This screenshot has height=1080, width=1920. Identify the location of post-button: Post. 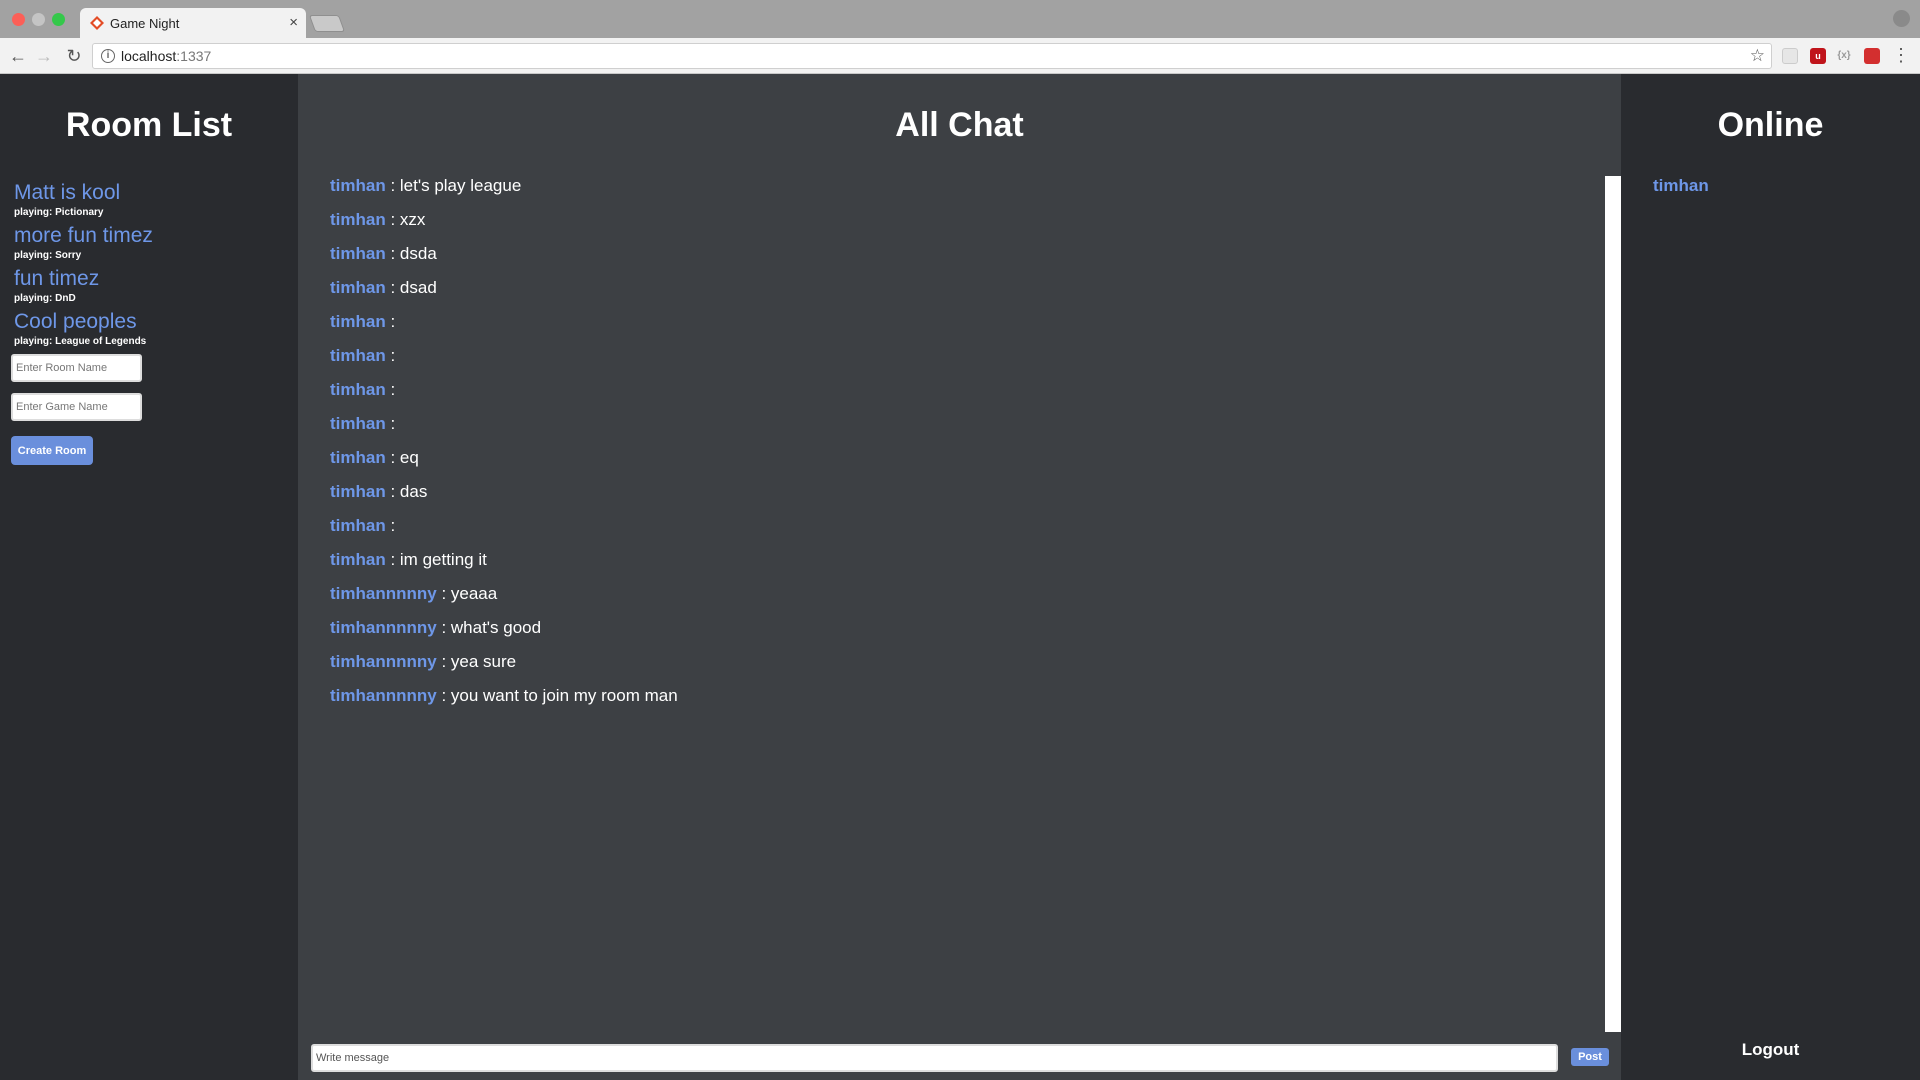
(1590, 1057).